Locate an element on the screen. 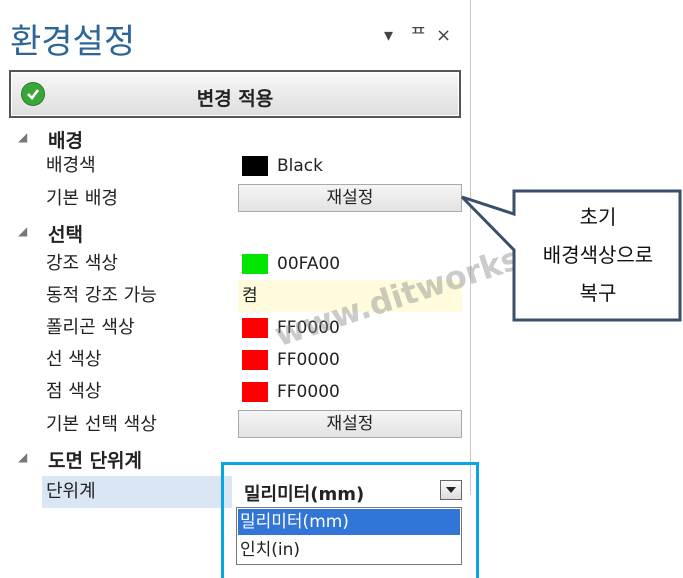 This screenshot has height=578, width=683. property-row-default-background: 기본 배경 재설정 is located at coordinates (231, 199).